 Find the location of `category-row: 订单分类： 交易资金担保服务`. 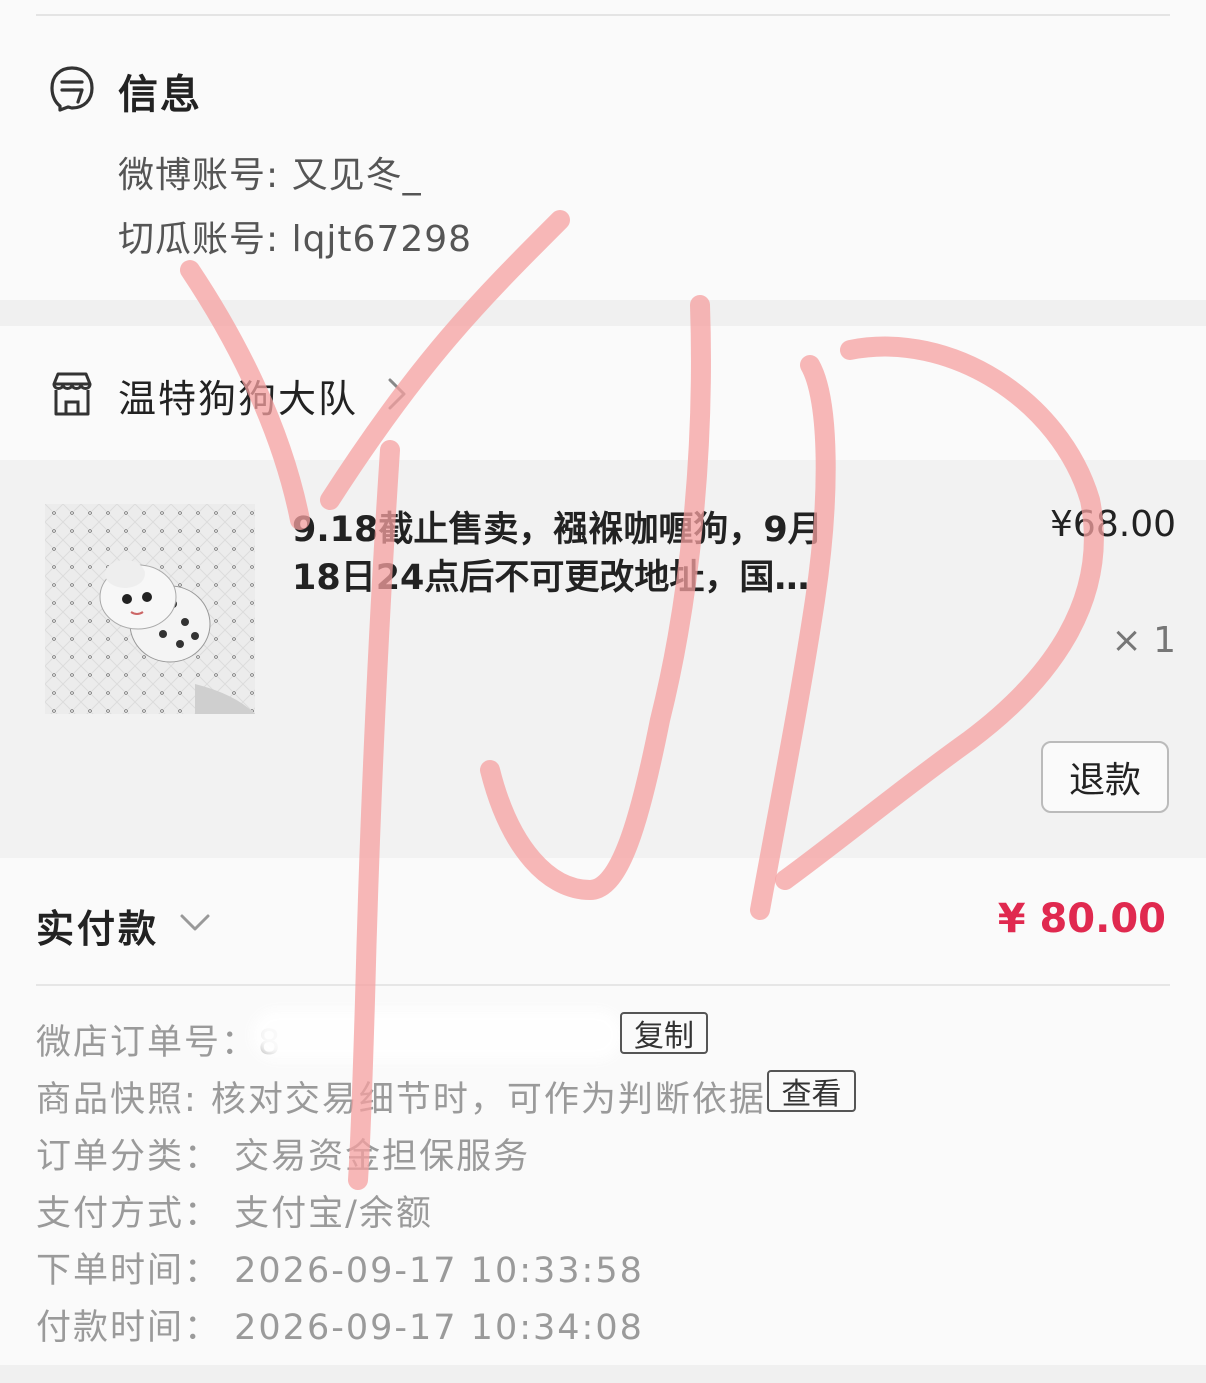

category-row: 订单分类： 交易资金担保服务 is located at coordinates (283, 1153).